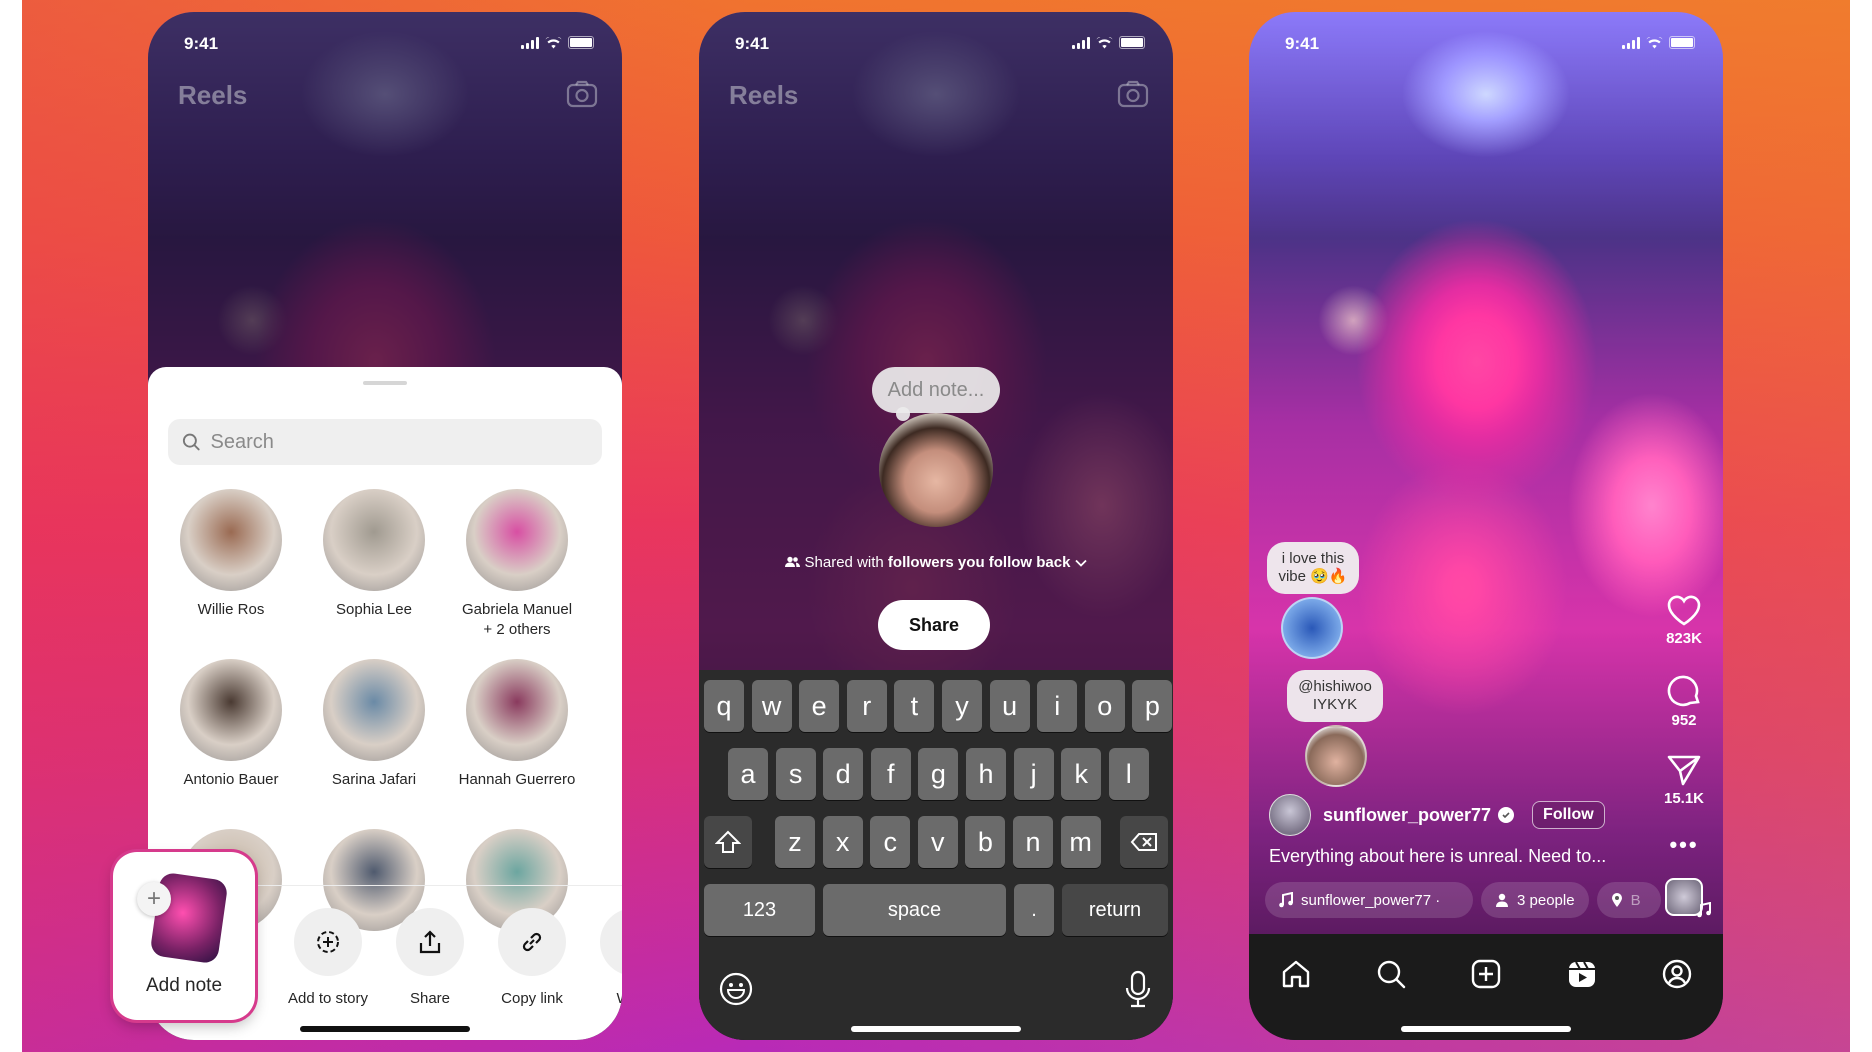 Image resolution: width=1872 pixels, height=1052 pixels. Describe the element at coordinates (1391, 974) in the screenshot. I see `nav-search` at that location.